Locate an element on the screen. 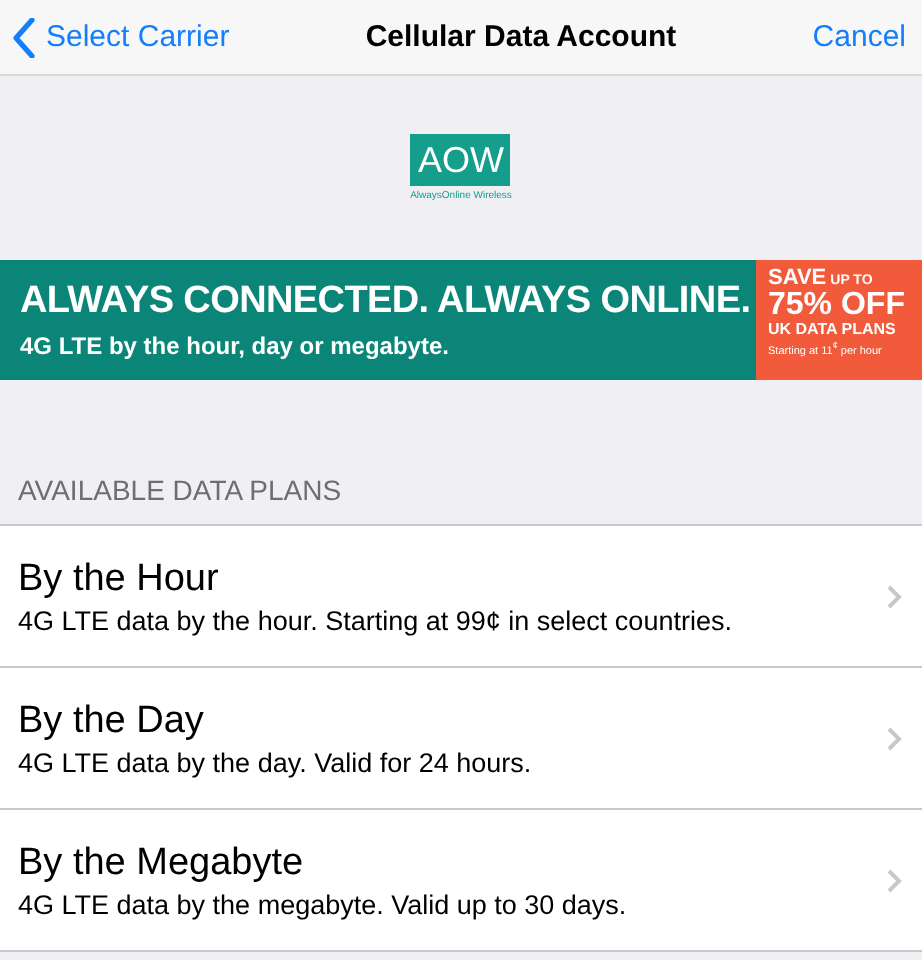 This screenshot has height=960, width=922. plan-row: By the Megabyte 4G LTE data by the megabyte. Valid up to 30 days. is located at coordinates (461, 881).